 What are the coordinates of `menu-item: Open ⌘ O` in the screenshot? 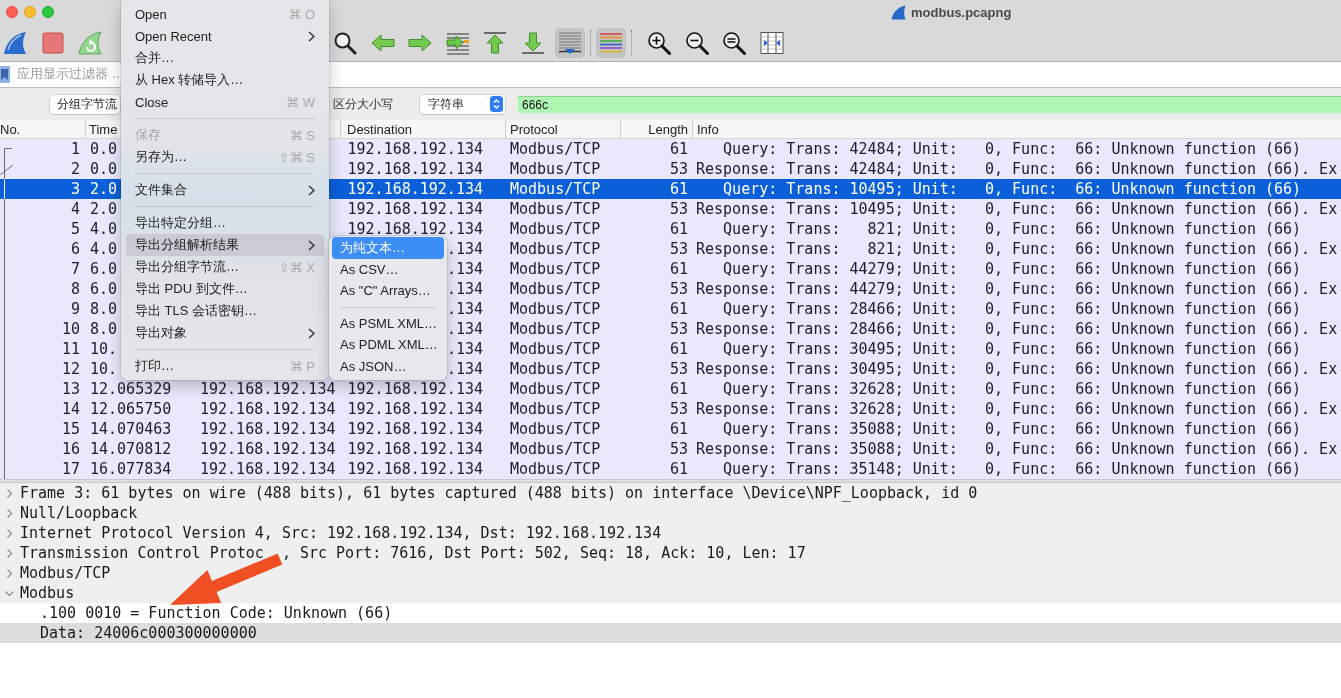 It's located at (225, 14).